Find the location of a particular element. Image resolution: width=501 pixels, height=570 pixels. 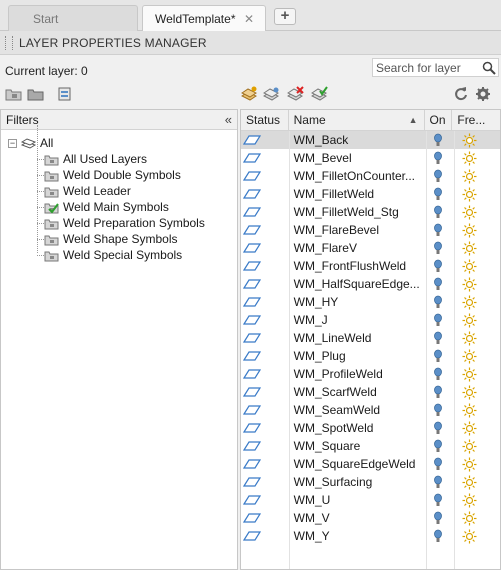

filter-item: Weld Special Symbols is located at coordinates (119, 255).